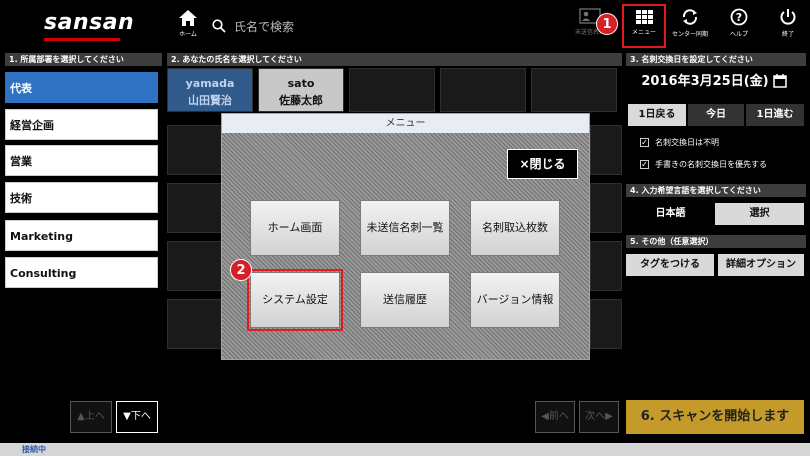 The height and width of the screenshot is (456, 810). I want to click on today-button: 今日, so click(716, 115).